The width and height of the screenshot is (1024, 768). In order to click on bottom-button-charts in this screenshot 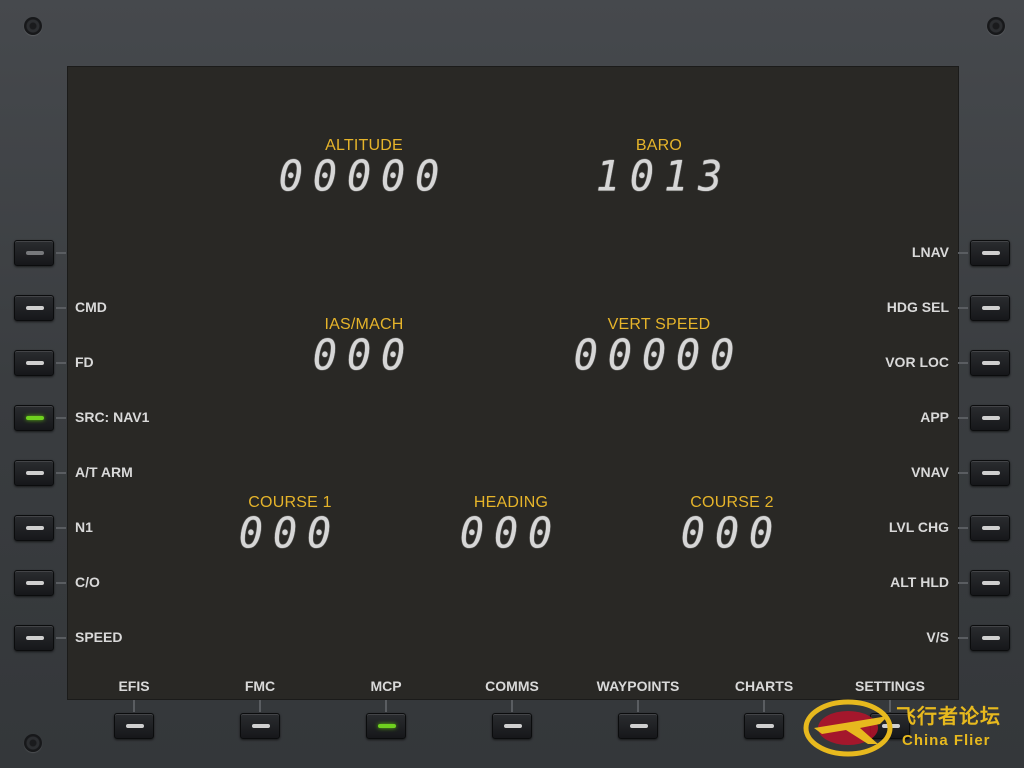, I will do `click(764, 726)`.